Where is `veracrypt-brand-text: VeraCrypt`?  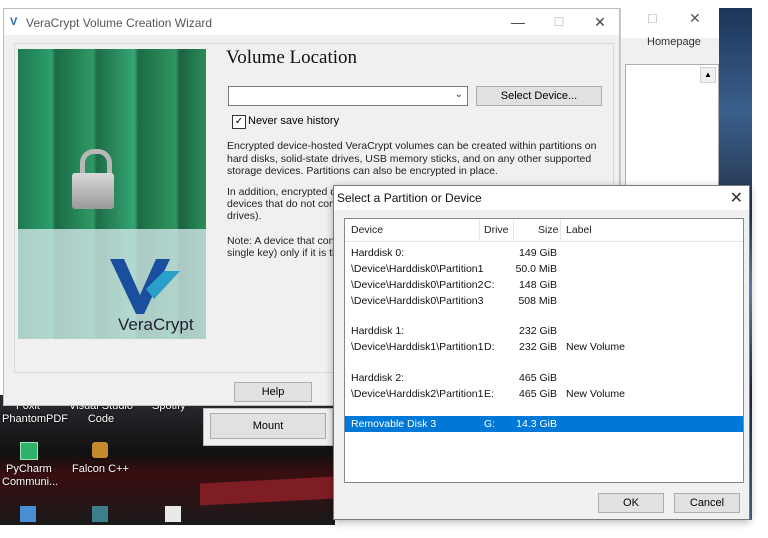
veracrypt-brand-text: VeraCrypt is located at coordinates (156, 324).